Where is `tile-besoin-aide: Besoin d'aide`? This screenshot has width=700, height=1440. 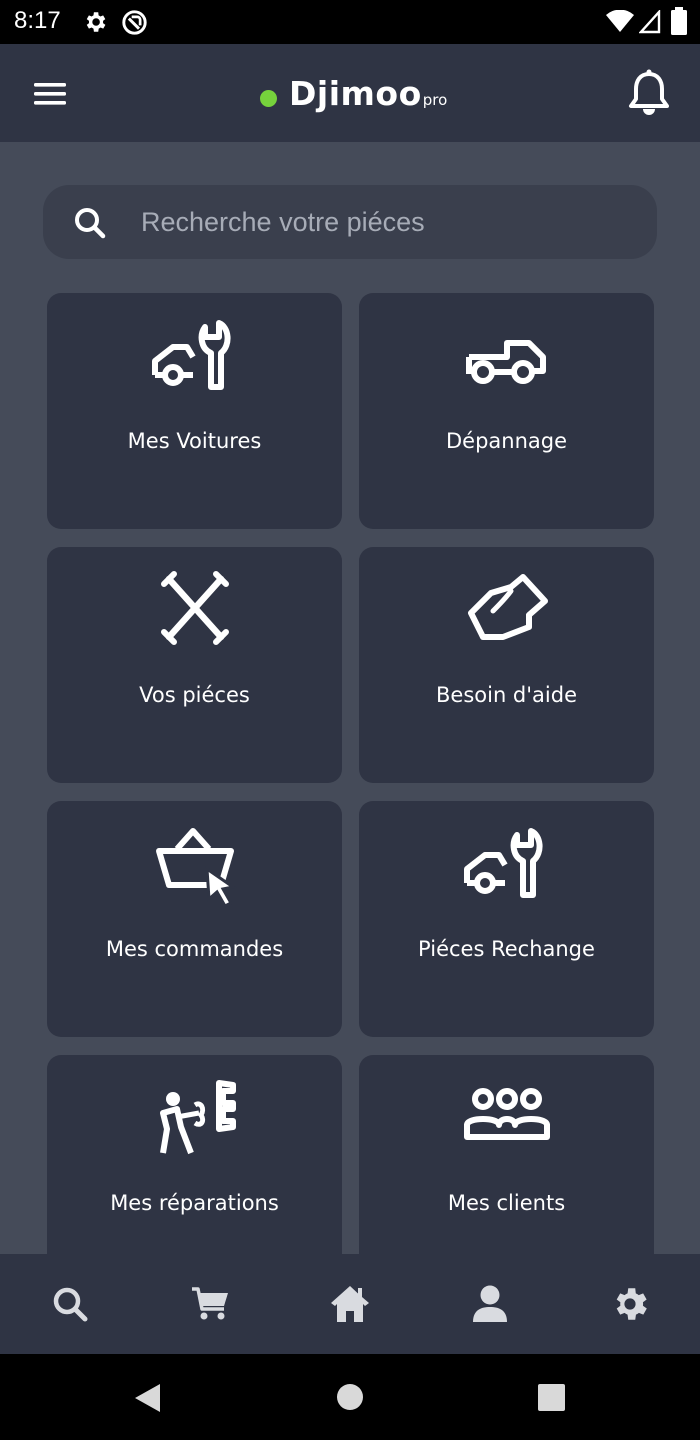 tile-besoin-aide: Besoin d'aide is located at coordinates (506, 665).